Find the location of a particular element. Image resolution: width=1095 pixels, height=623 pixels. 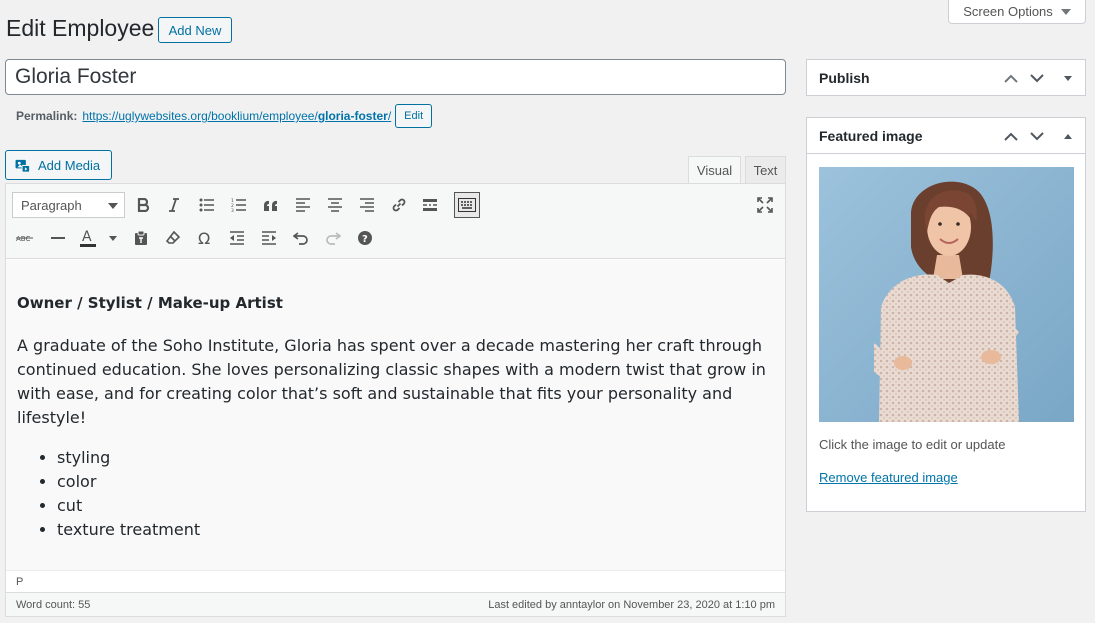

publish-box: Publish is located at coordinates (946, 77).